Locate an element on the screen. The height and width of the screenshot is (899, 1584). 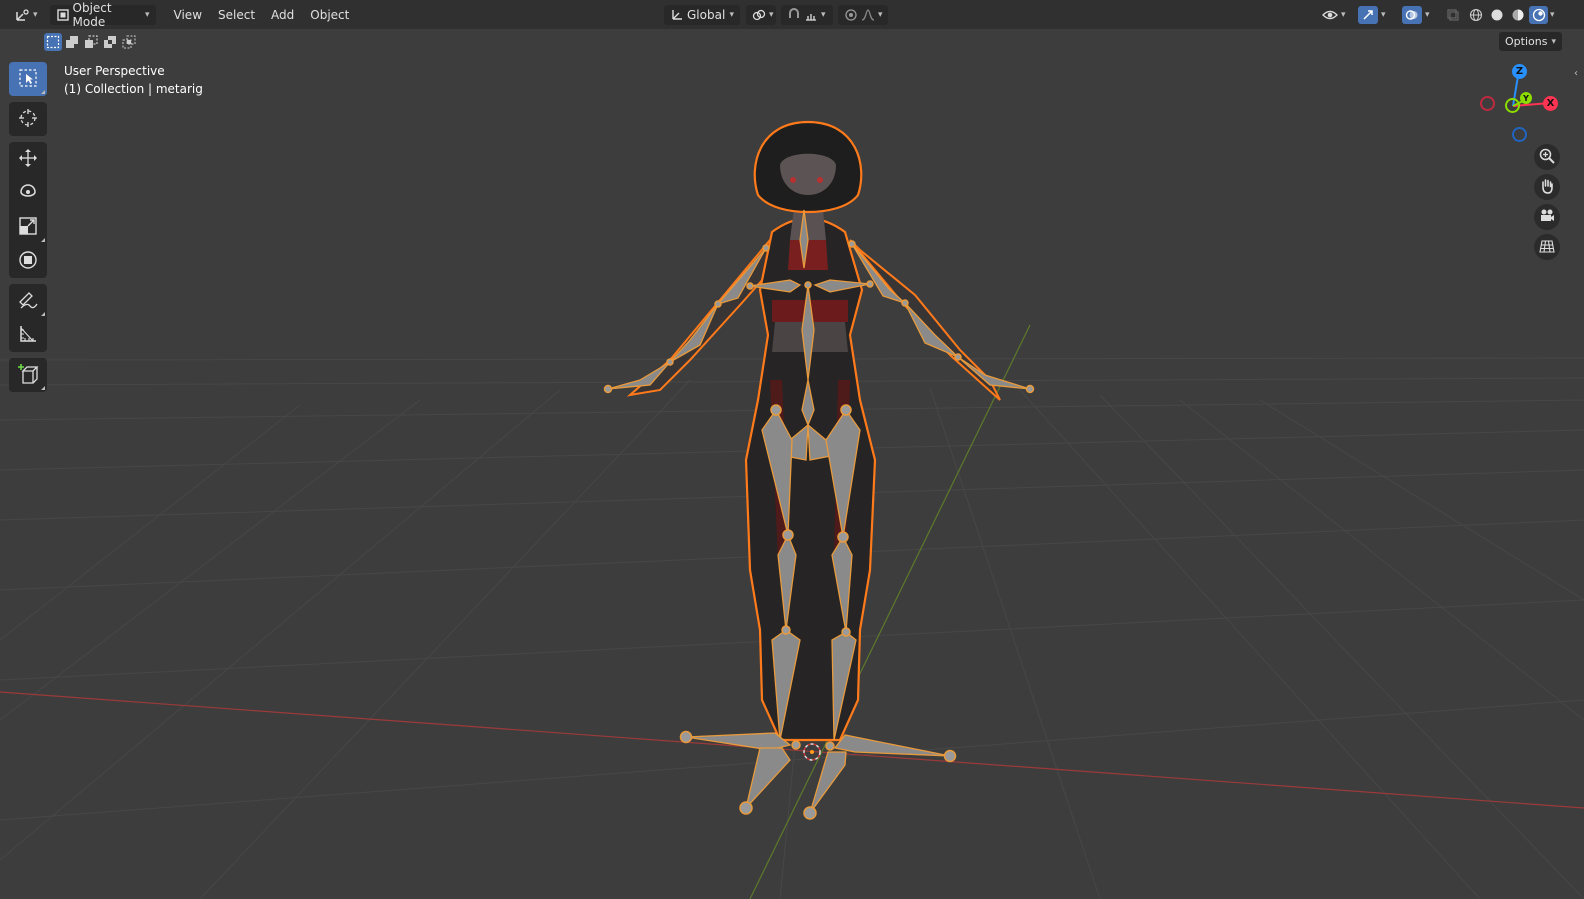
gizmo-x-label: X is located at coordinates (1550, 103).